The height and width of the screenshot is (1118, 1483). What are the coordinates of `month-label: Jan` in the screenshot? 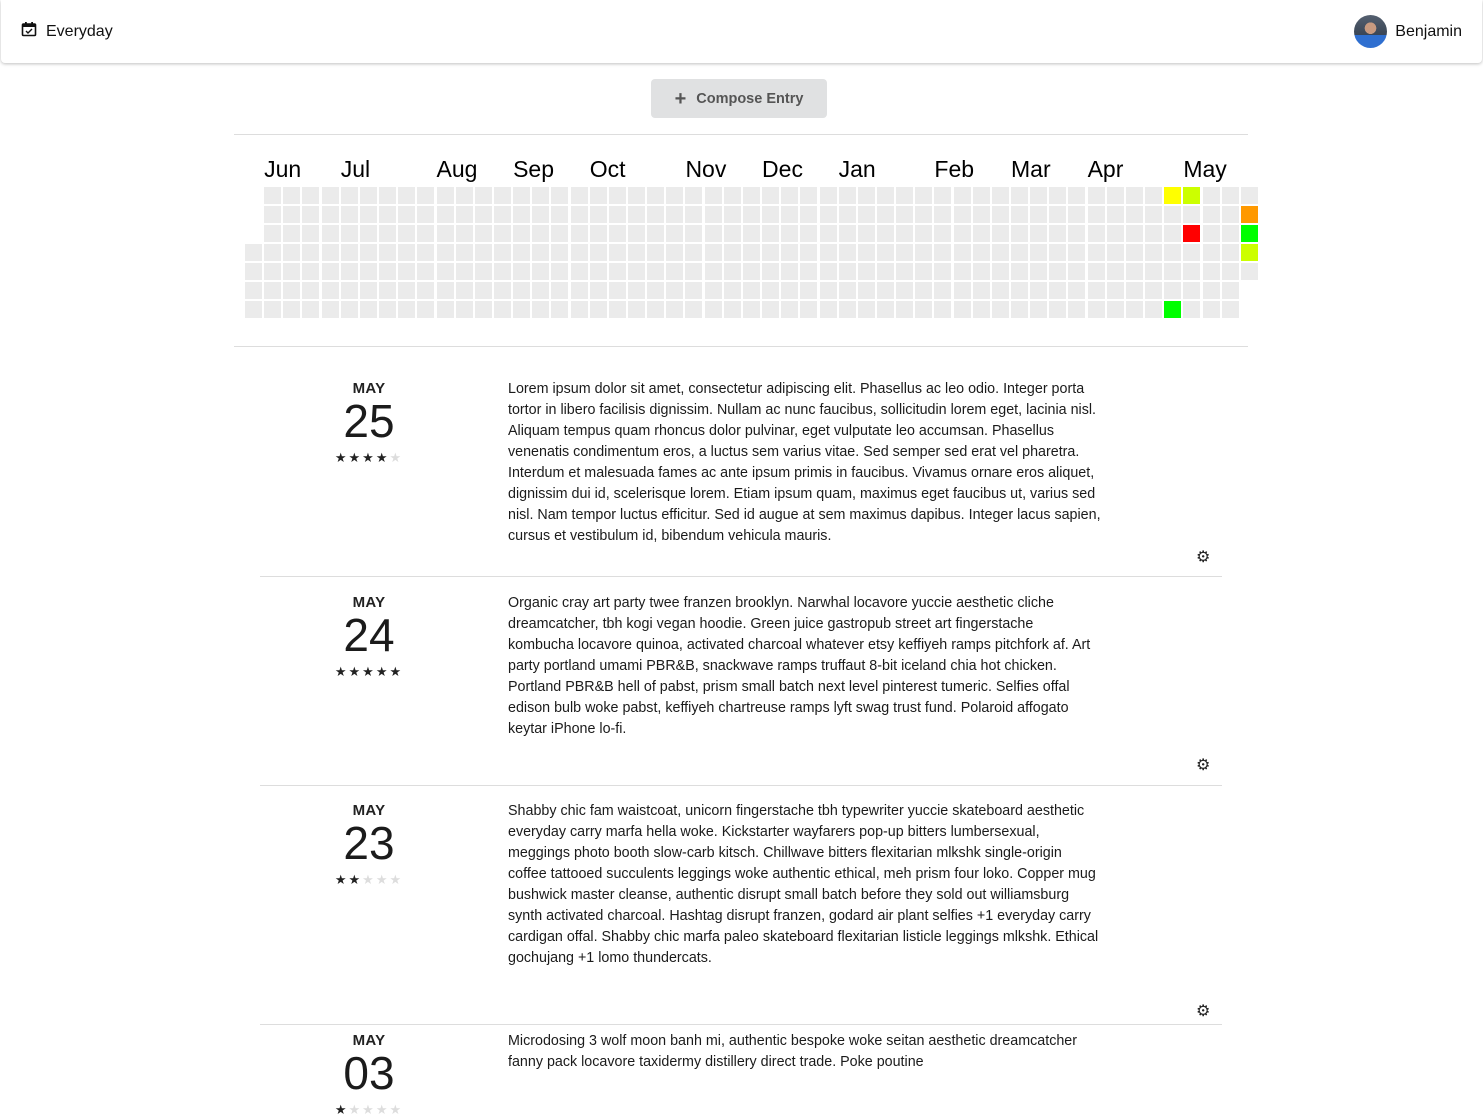 It's located at (857, 169).